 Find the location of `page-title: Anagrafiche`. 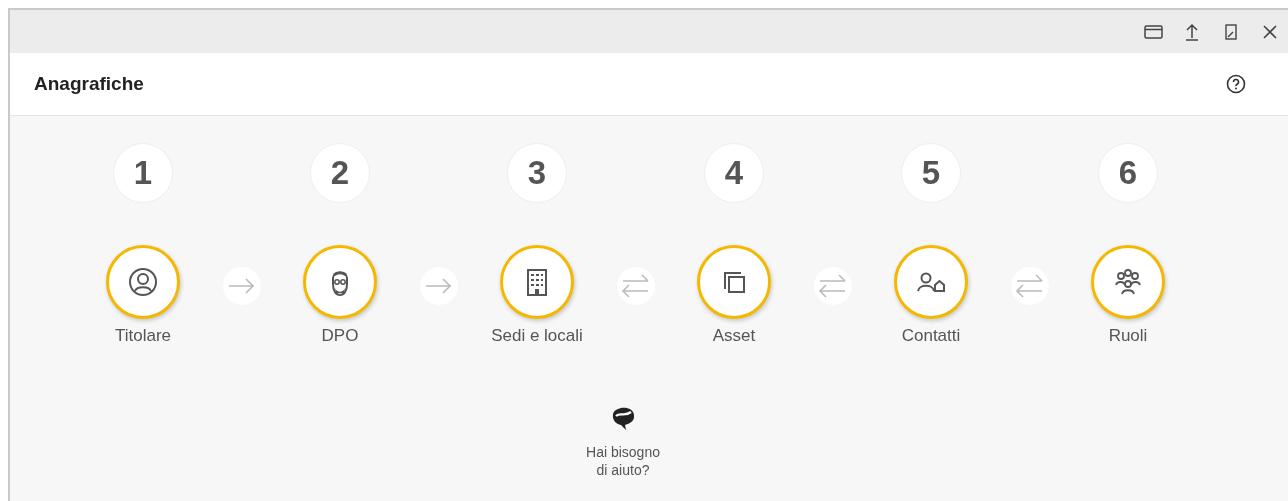

page-title: Anagrafiche is located at coordinates (89, 84).